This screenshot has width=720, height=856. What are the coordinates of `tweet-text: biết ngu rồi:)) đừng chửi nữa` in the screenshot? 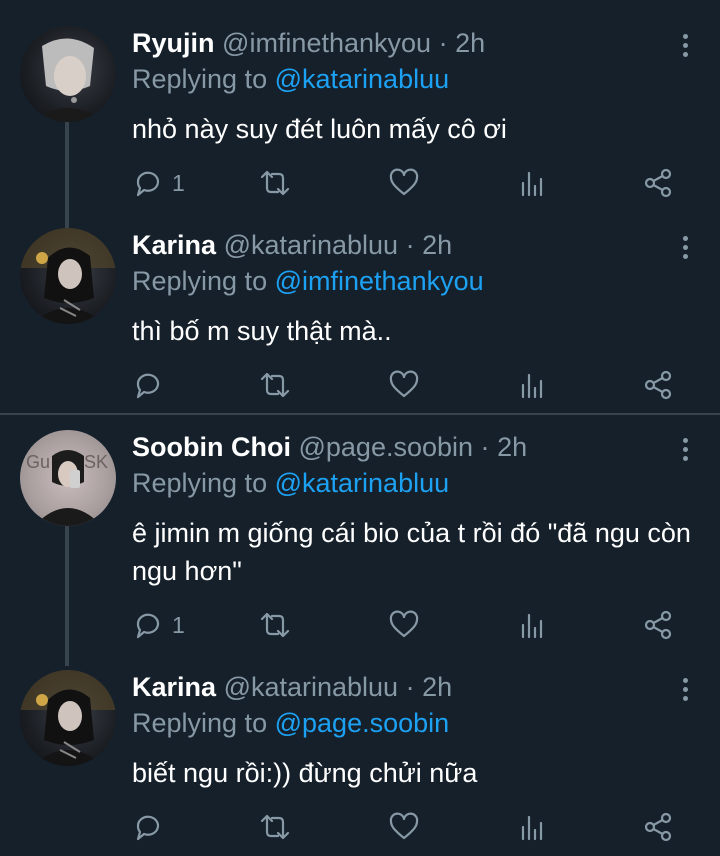 It's located at (305, 773).